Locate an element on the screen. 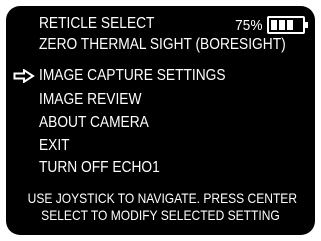 Image resolution: width=321 pixels, height=241 pixels. menu-item-zero-thermal-sight: ZERO THERMAL SIGHT (BORESIGHT) is located at coordinates (162, 45).